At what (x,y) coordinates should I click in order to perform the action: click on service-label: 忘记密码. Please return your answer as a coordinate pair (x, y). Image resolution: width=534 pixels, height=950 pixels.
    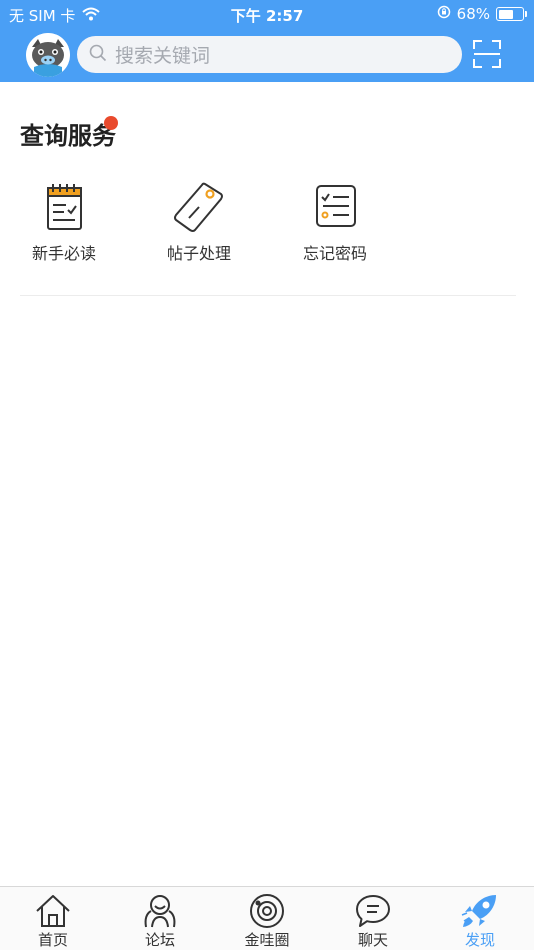
    Looking at the image, I should click on (334, 253).